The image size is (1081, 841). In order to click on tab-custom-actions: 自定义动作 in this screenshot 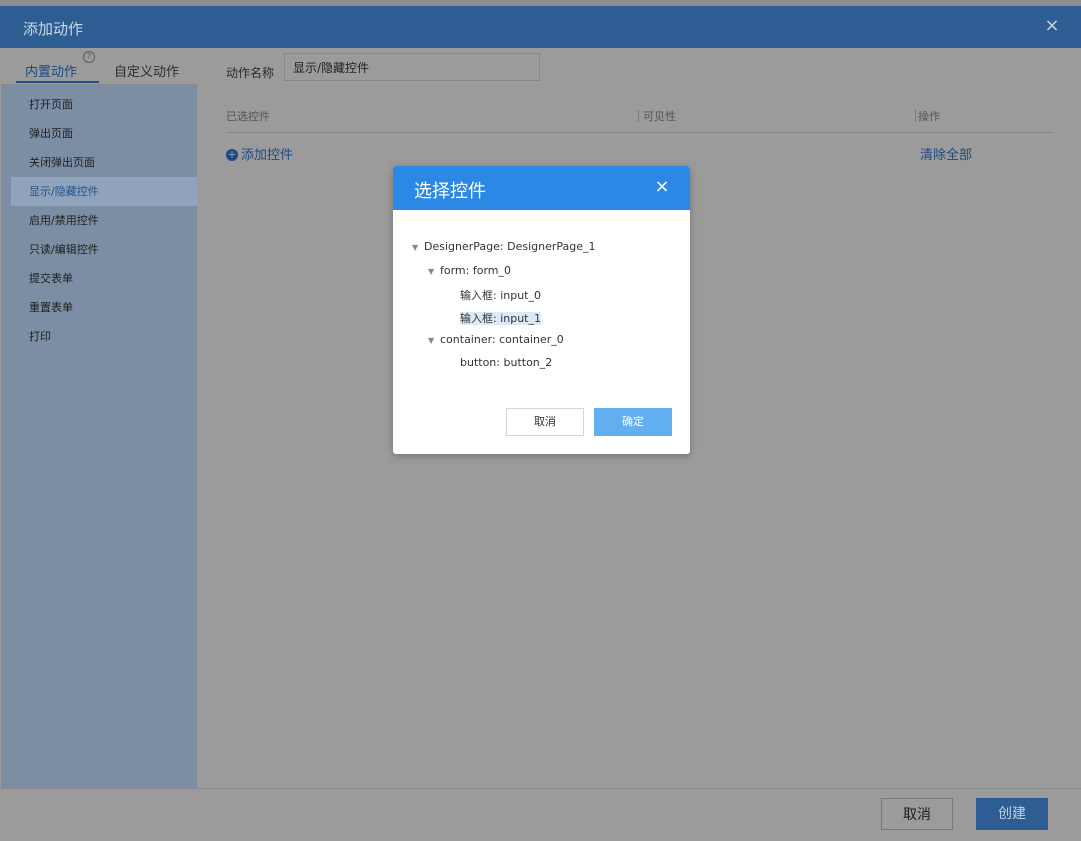, I will do `click(146, 70)`.